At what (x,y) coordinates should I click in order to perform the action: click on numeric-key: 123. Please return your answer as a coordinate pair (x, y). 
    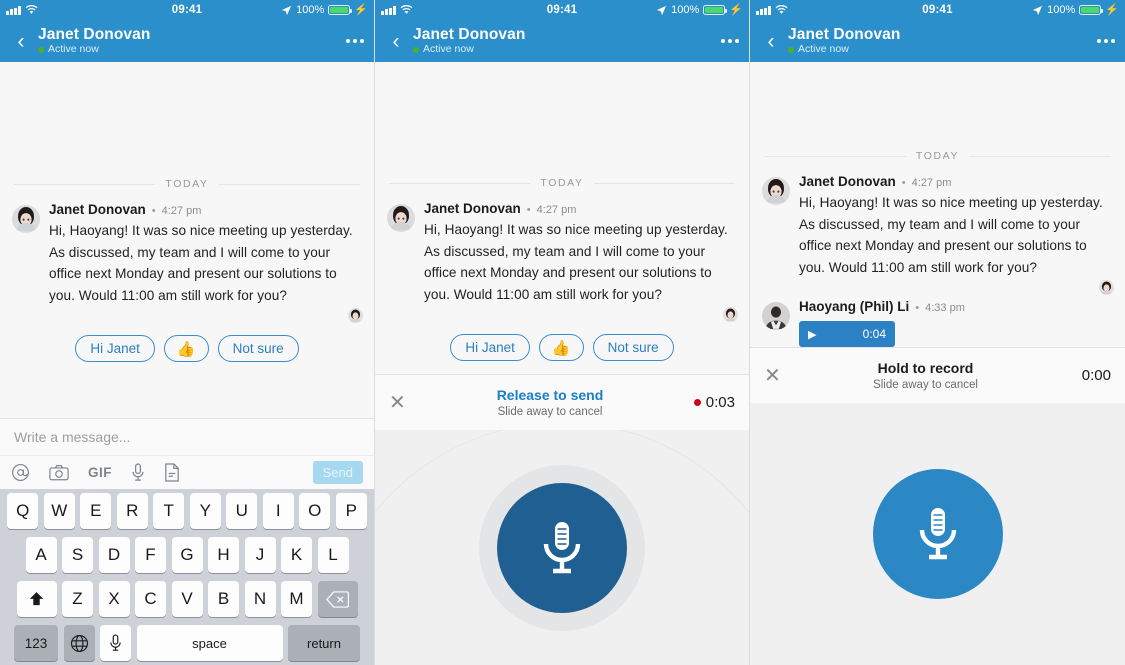
    Looking at the image, I should click on (36, 643).